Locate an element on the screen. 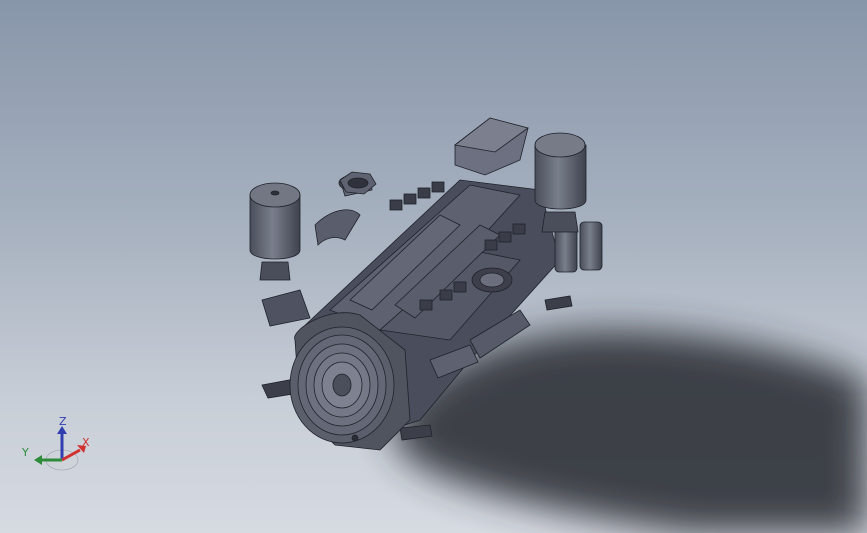  z-axis-label: Z is located at coordinates (63, 421).